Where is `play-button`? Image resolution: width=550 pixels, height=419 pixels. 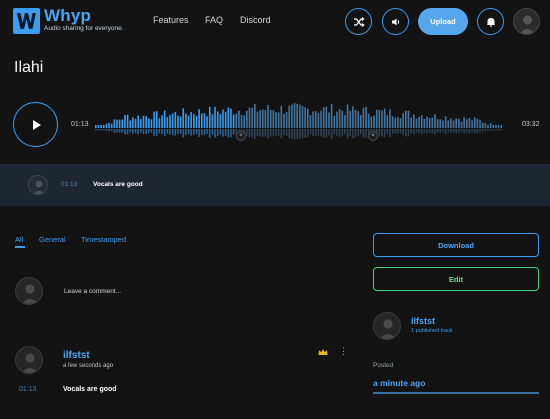 play-button is located at coordinates (35, 124).